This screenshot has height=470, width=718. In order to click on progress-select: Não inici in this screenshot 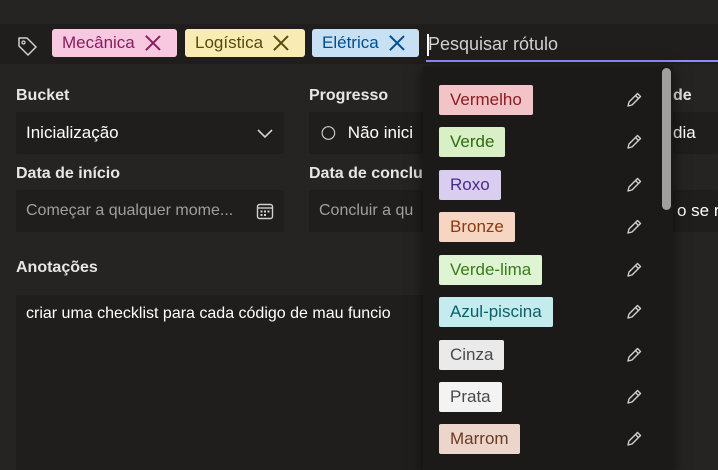, I will do `click(366, 133)`.